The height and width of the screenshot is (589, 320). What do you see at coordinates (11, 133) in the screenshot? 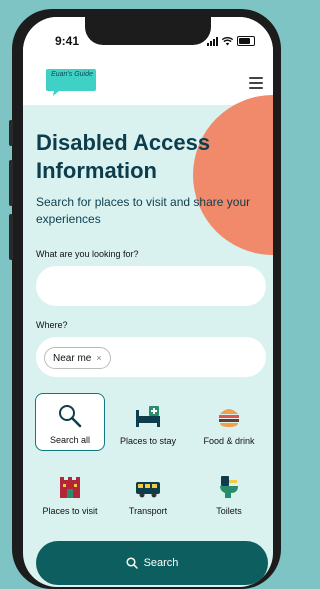
I see `mute-switch` at bounding box center [11, 133].